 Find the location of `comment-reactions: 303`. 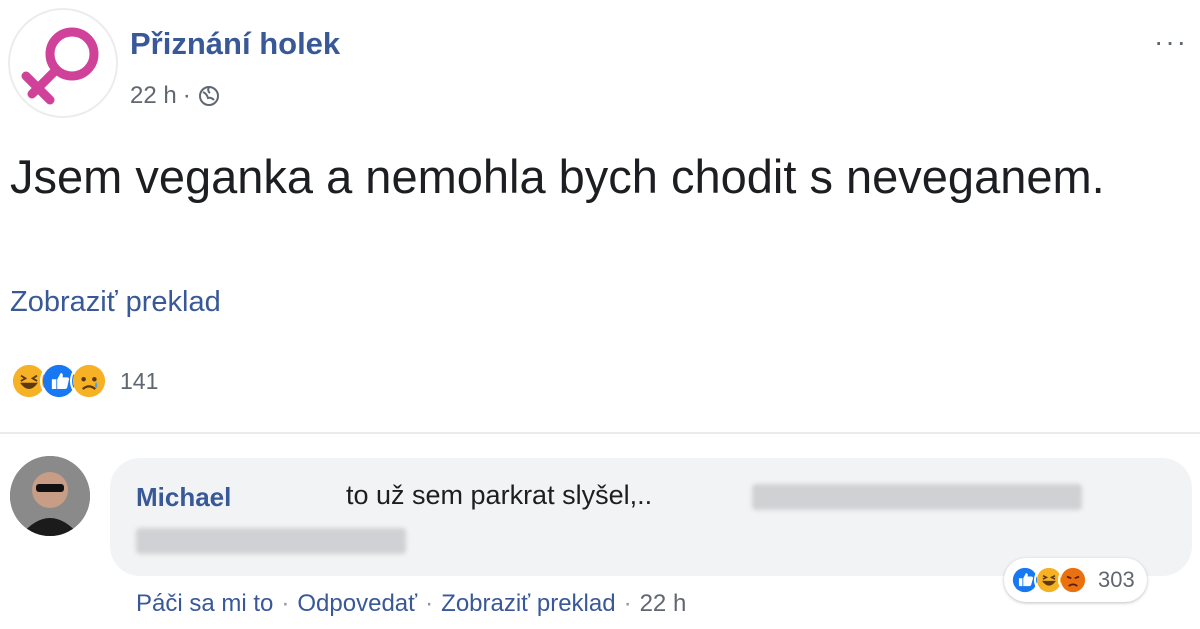

comment-reactions: 303 is located at coordinates (1075, 580).